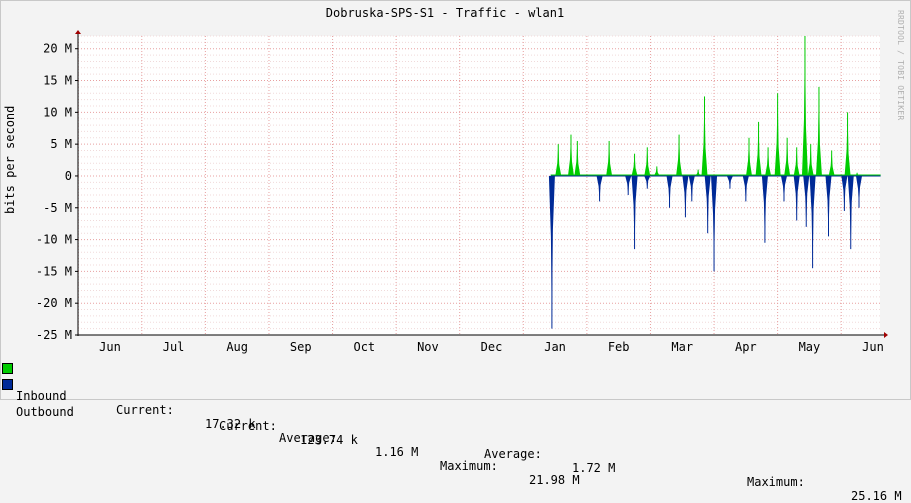  Describe the element at coordinates (513, 454) in the screenshot. I see `legend-outbound-average-label: Average:` at that location.